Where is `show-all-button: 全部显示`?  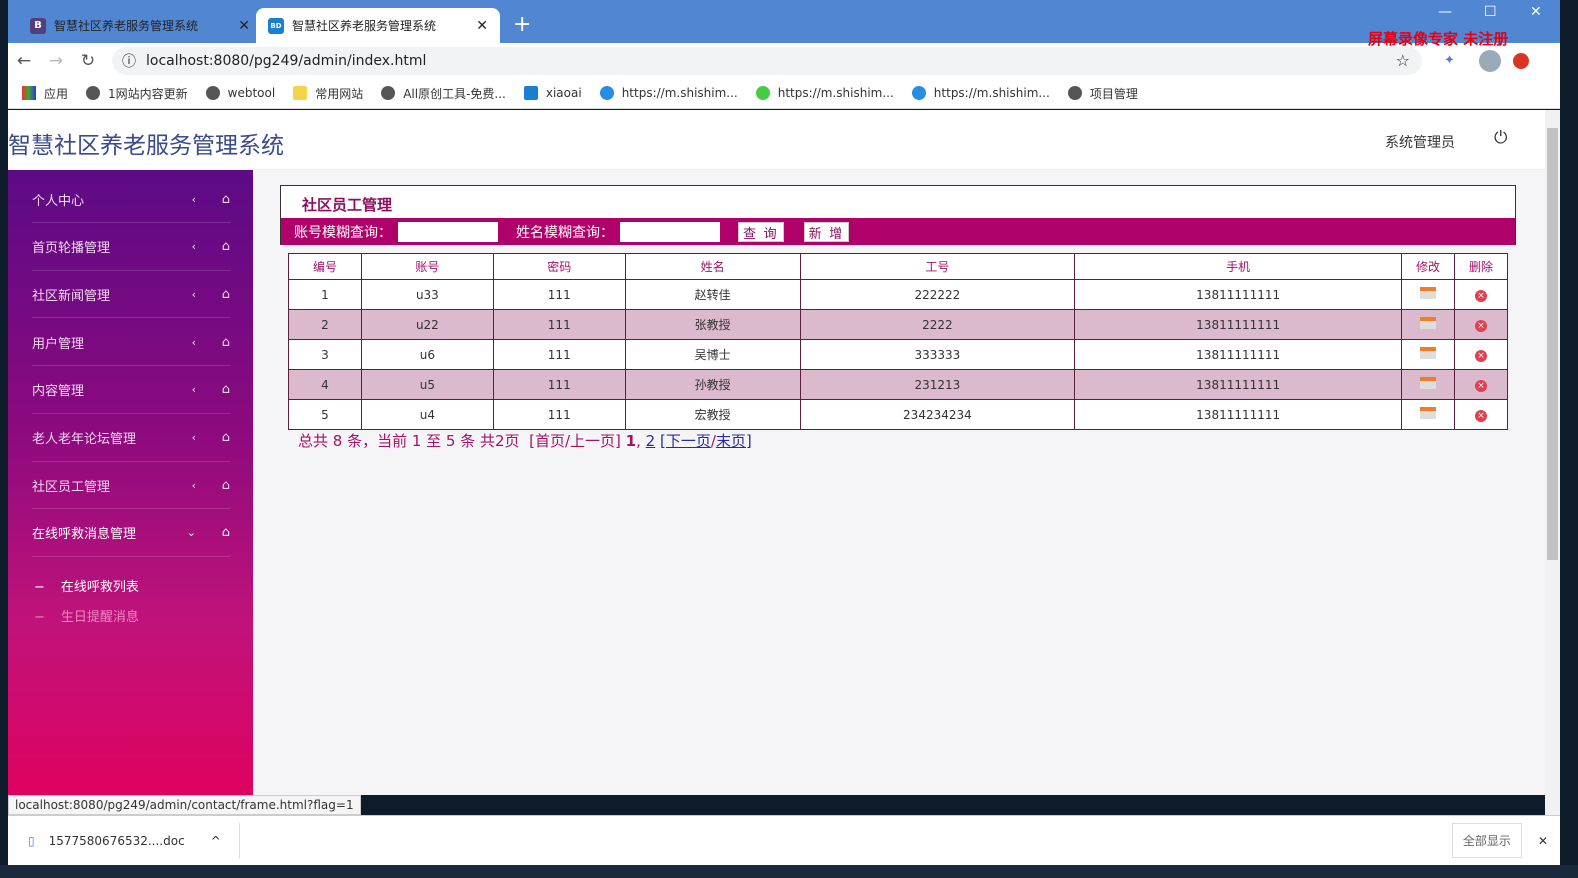
show-all-button: 全部显示 is located at coordinates (1486, 840).